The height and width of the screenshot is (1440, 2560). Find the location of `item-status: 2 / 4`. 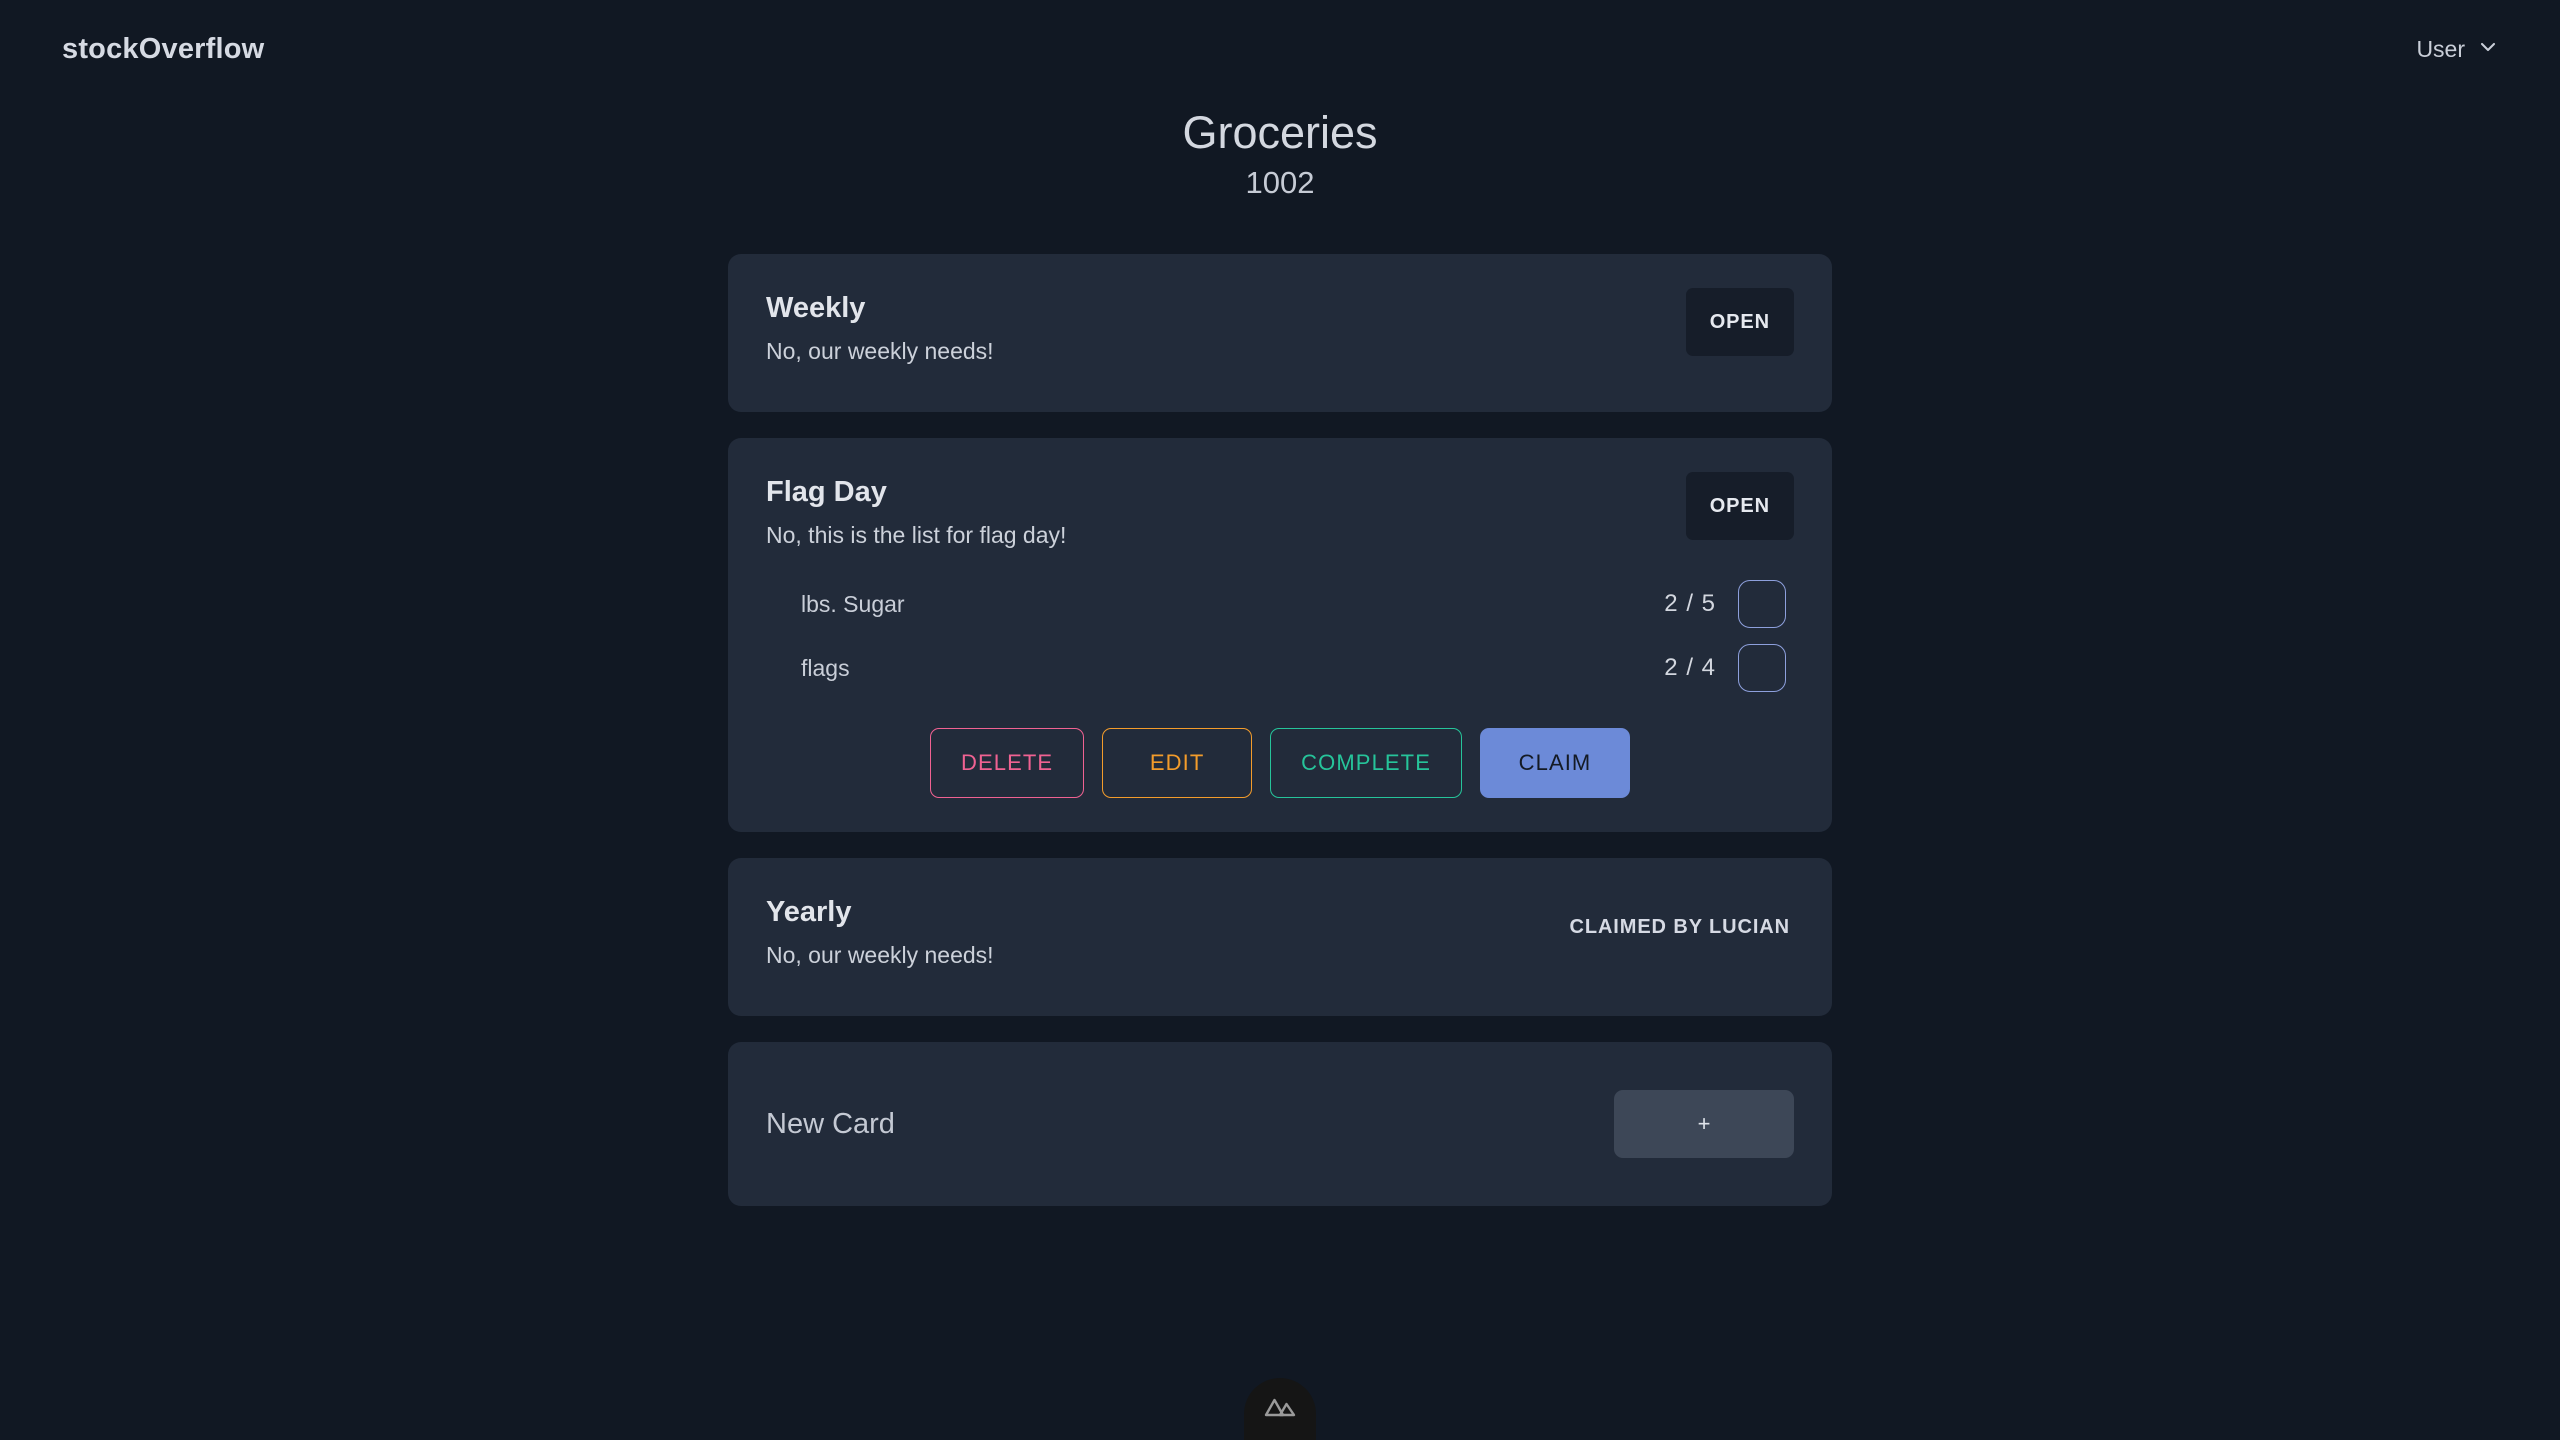

item-status: 2 / 4 is located at coordinates (1725, 668).